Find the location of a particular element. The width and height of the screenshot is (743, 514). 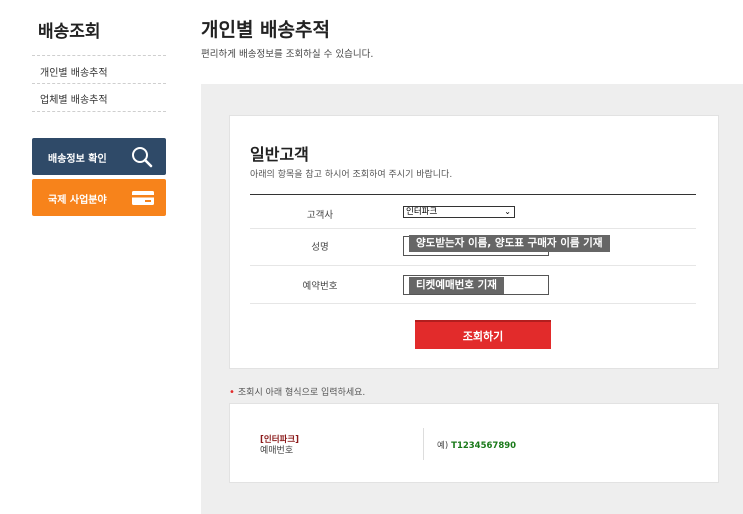

search-icon is located at coordinates (142, 158).